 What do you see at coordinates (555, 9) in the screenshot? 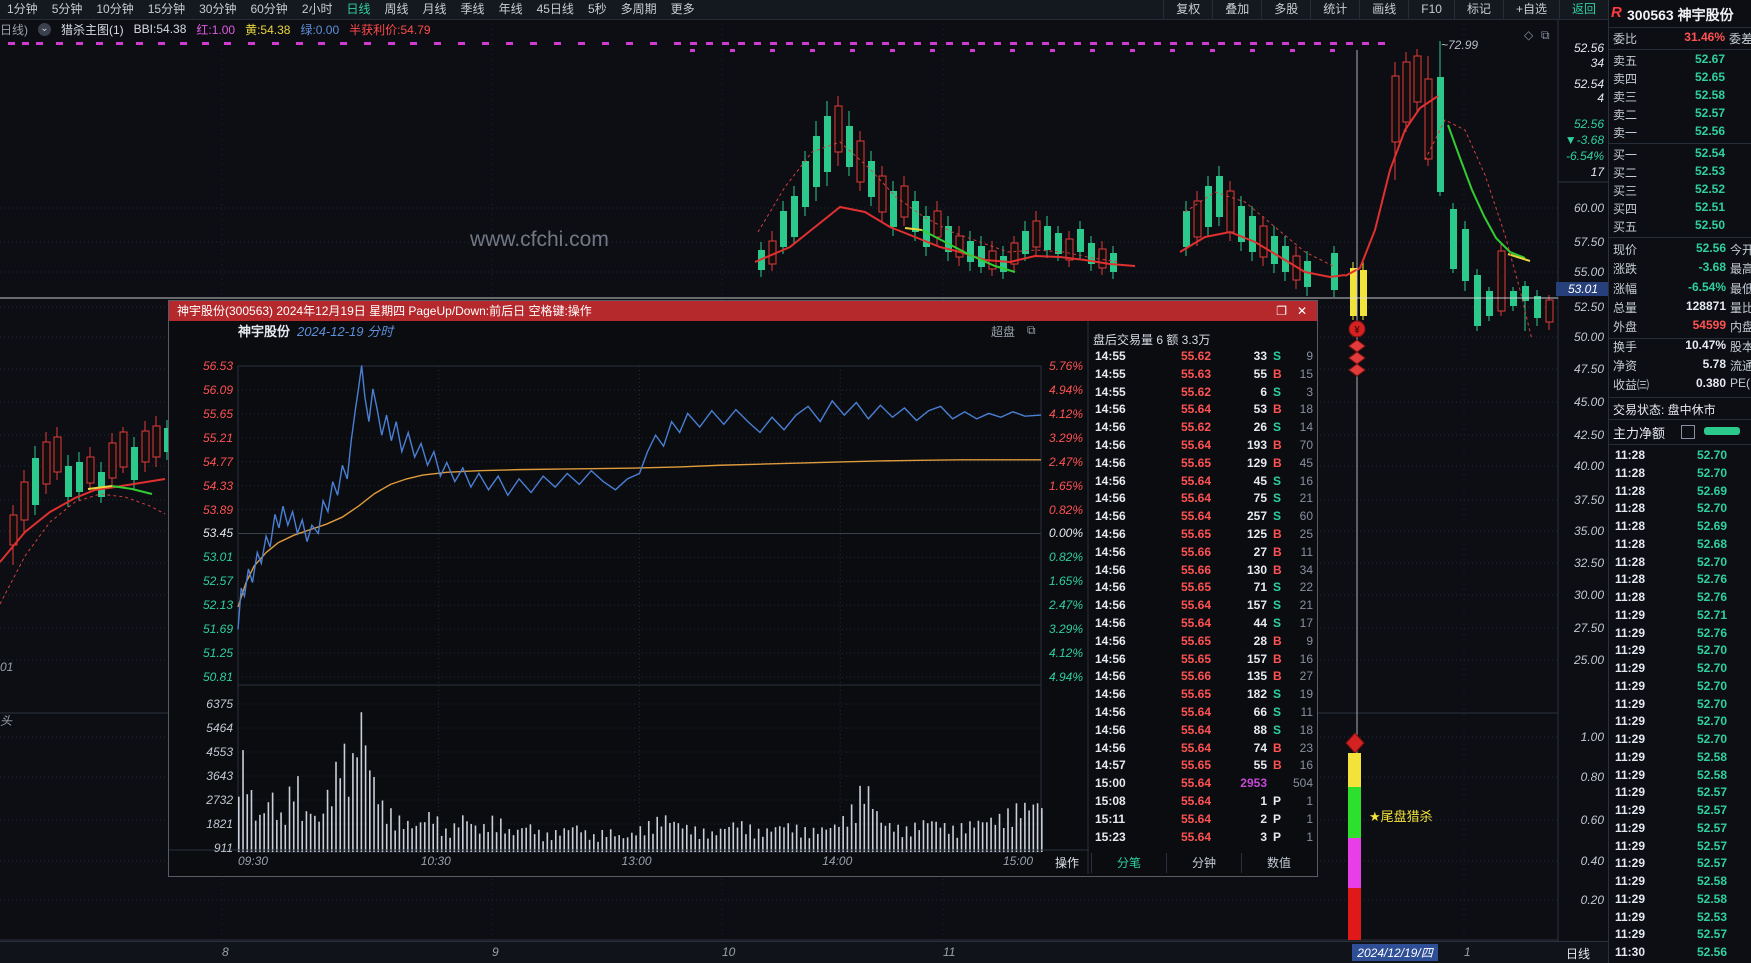
I see `period-button-45日线: 45日线` at bounding box center [555, 9].